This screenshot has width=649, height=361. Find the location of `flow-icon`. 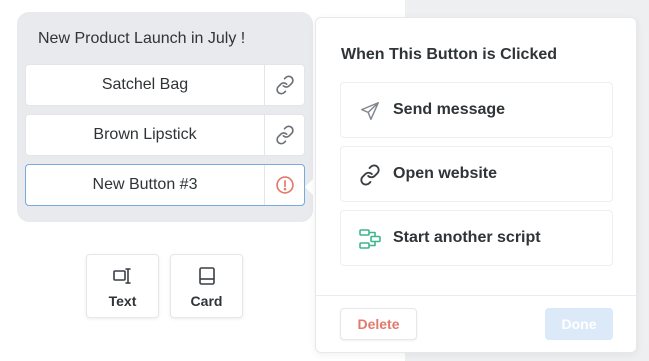

flow-icon is located at coordinates (370, 239).